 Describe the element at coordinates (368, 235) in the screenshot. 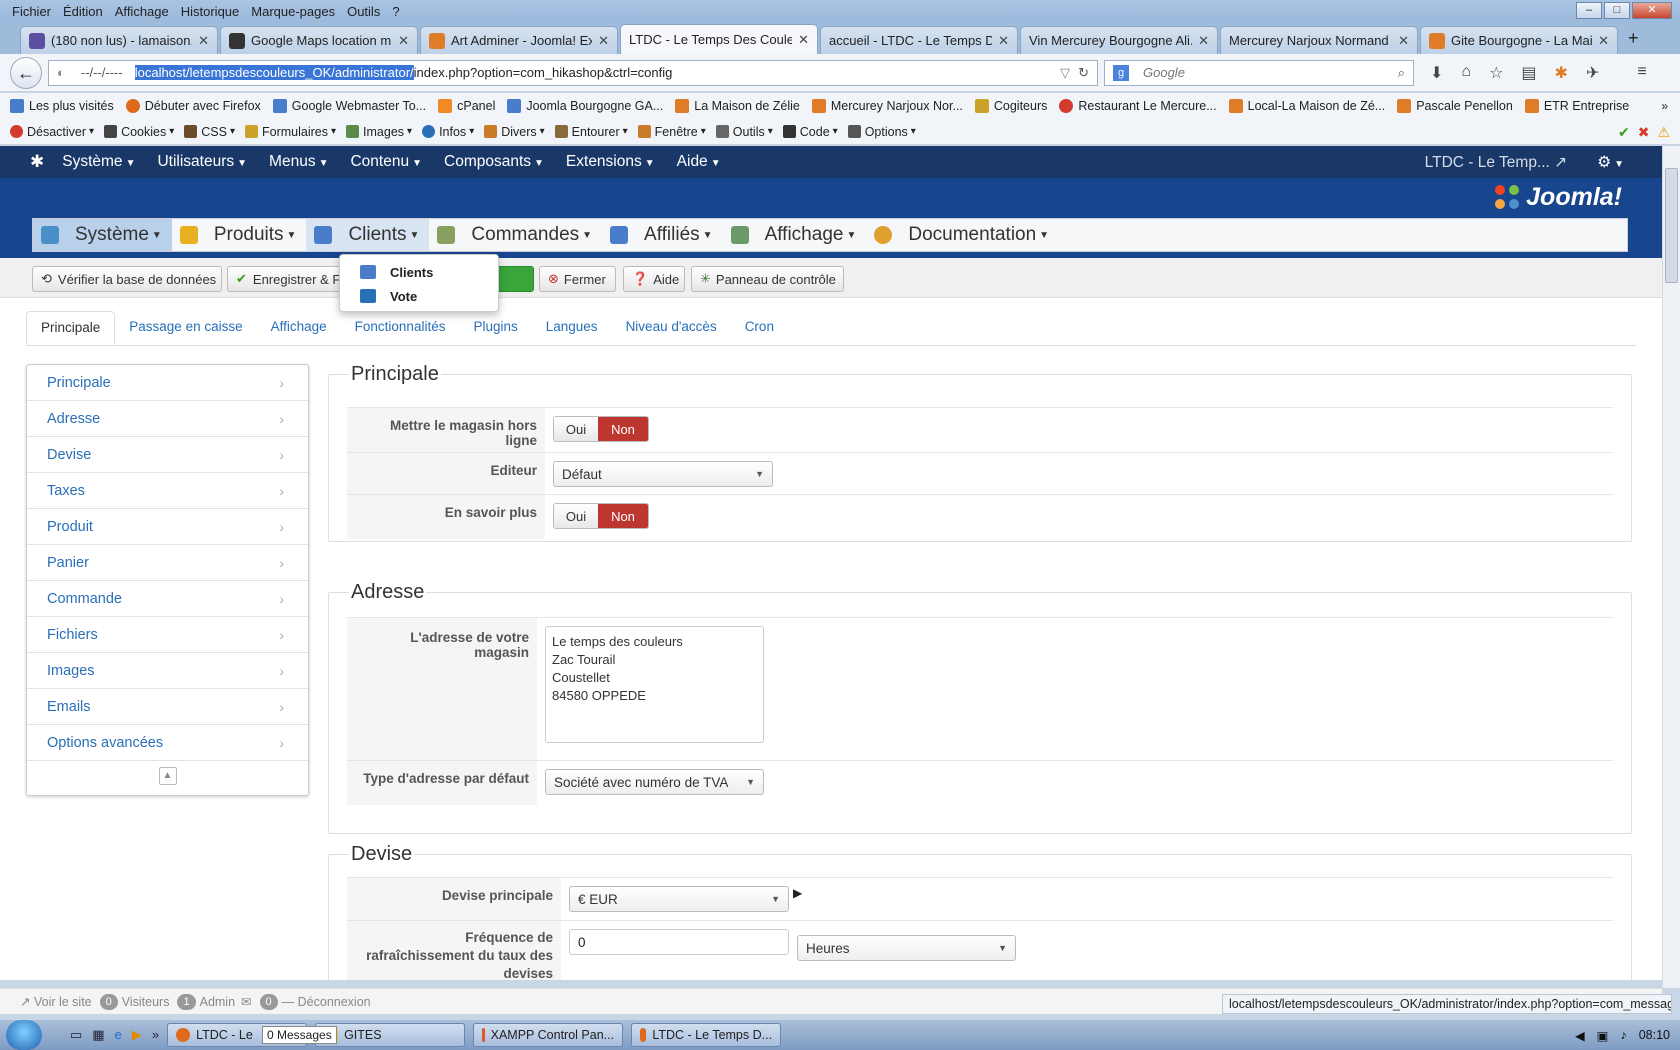

I see `hikamenu-clients: Clients ▼` at that location.